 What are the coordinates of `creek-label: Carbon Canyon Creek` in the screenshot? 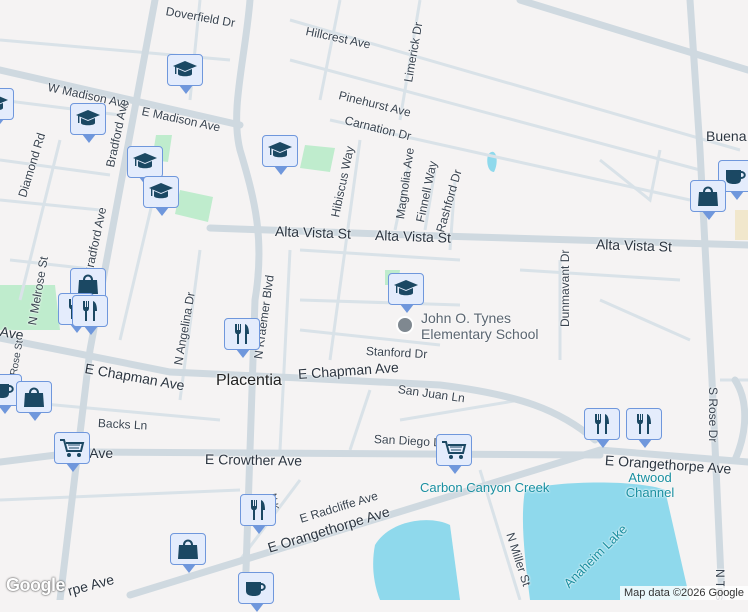 It's located at (485, 487).